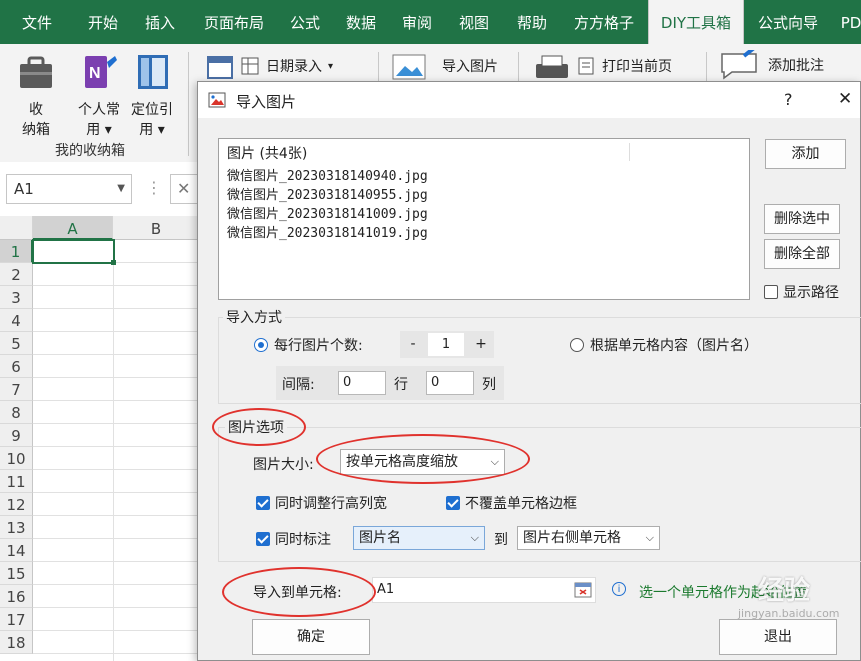 Image resolution: width=861 pixels, height=661 pixels. What do you see at coordinates (305, 22) in the screenshot?
I see `tab-formulas: 公式` at bounding box center [305, 22].